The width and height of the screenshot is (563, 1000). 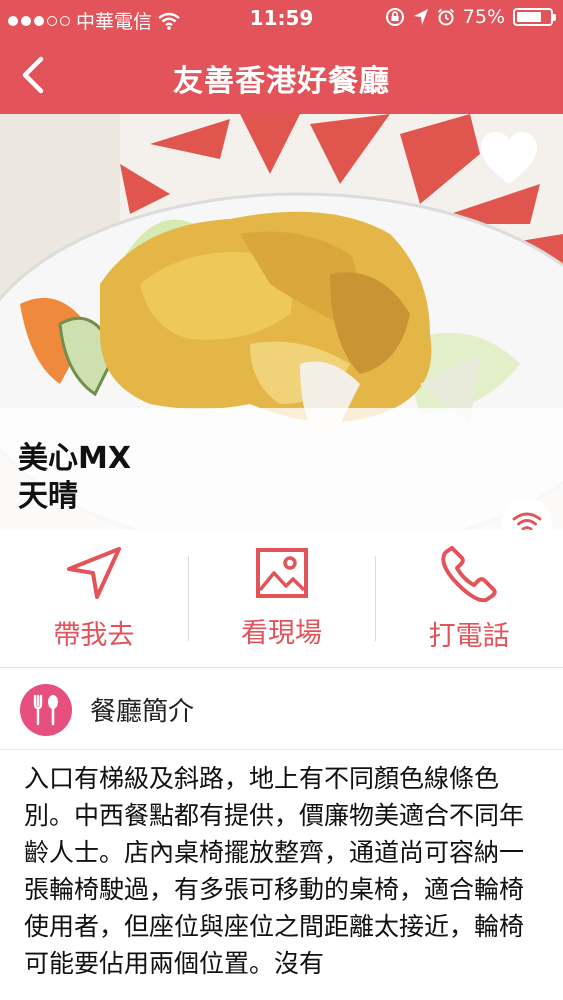 What do you see at coordinates (469, 636) in the screenshot?
I see `call-label: 打電話` at bounding box center [469, 636].